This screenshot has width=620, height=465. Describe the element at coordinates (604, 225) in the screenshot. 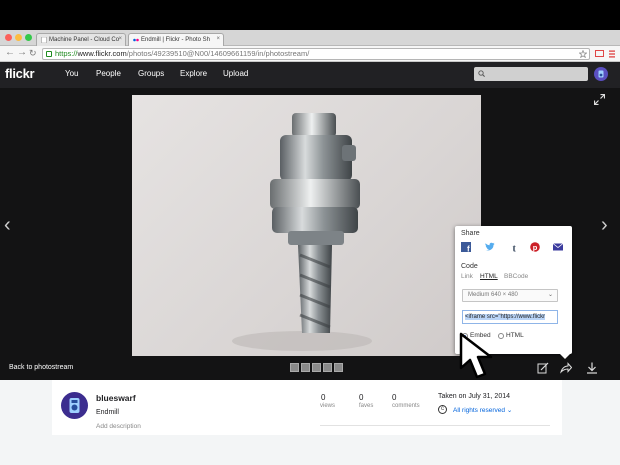

I see `next-photo-arrow-icon: ›` at that location.